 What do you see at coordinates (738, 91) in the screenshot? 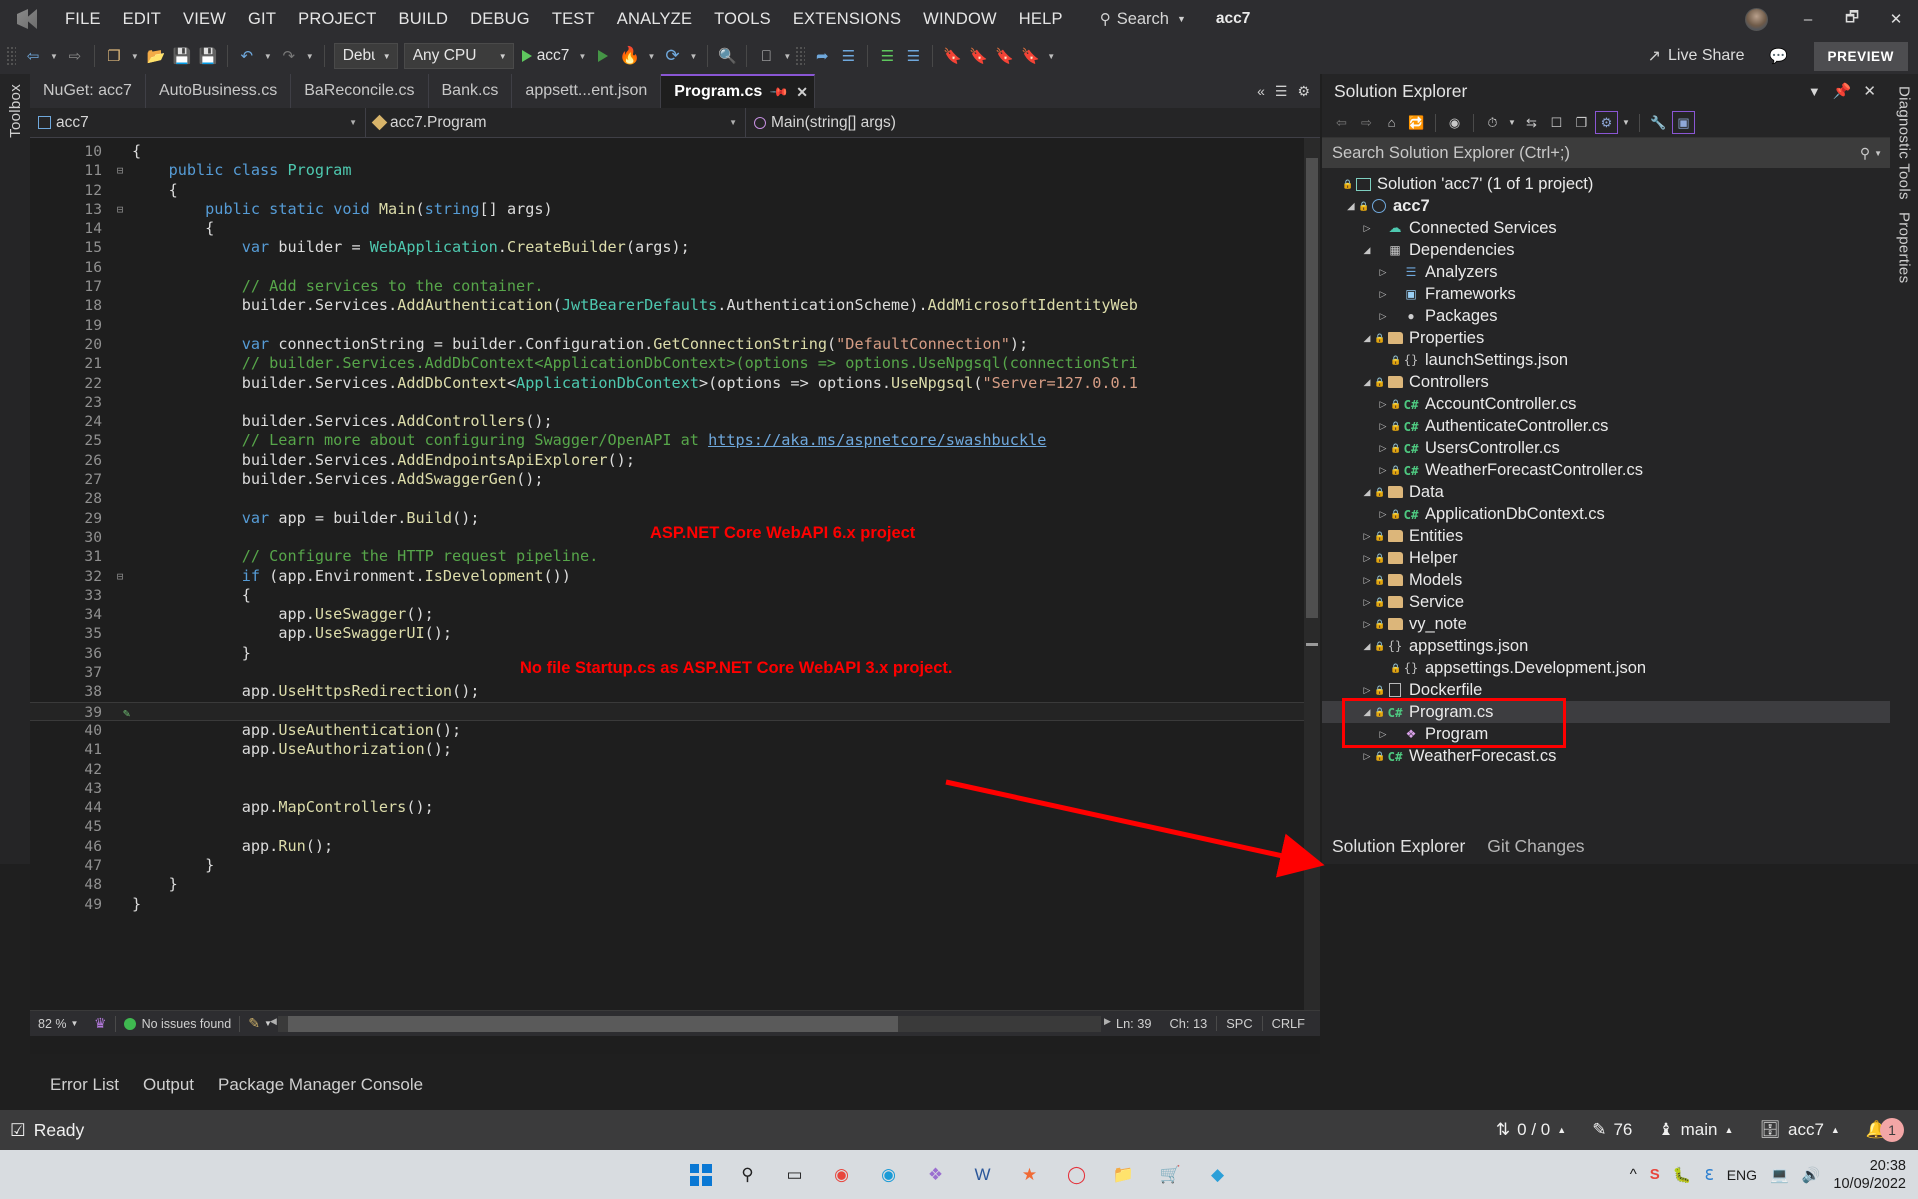
I see `editor-tab: Program.cs 📌 ✕` at bounding box center [738, 91].